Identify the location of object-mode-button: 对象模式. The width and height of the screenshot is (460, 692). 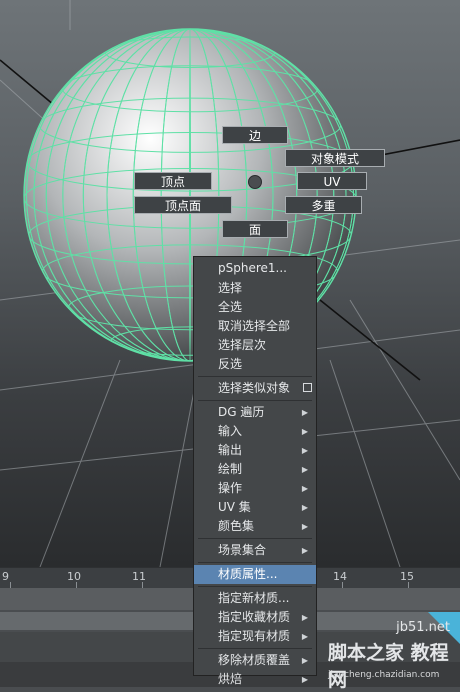
(335, 158).